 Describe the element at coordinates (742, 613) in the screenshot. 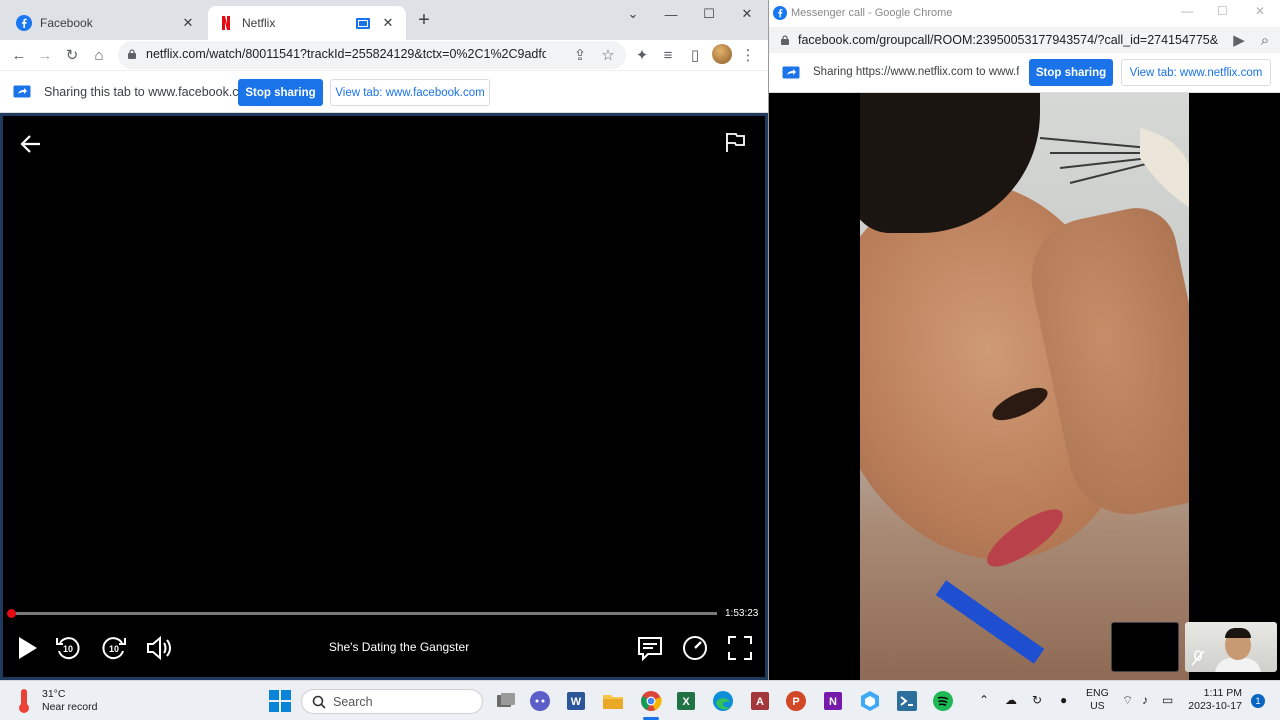

I see `time-remaining: 1:53:23` at that location.